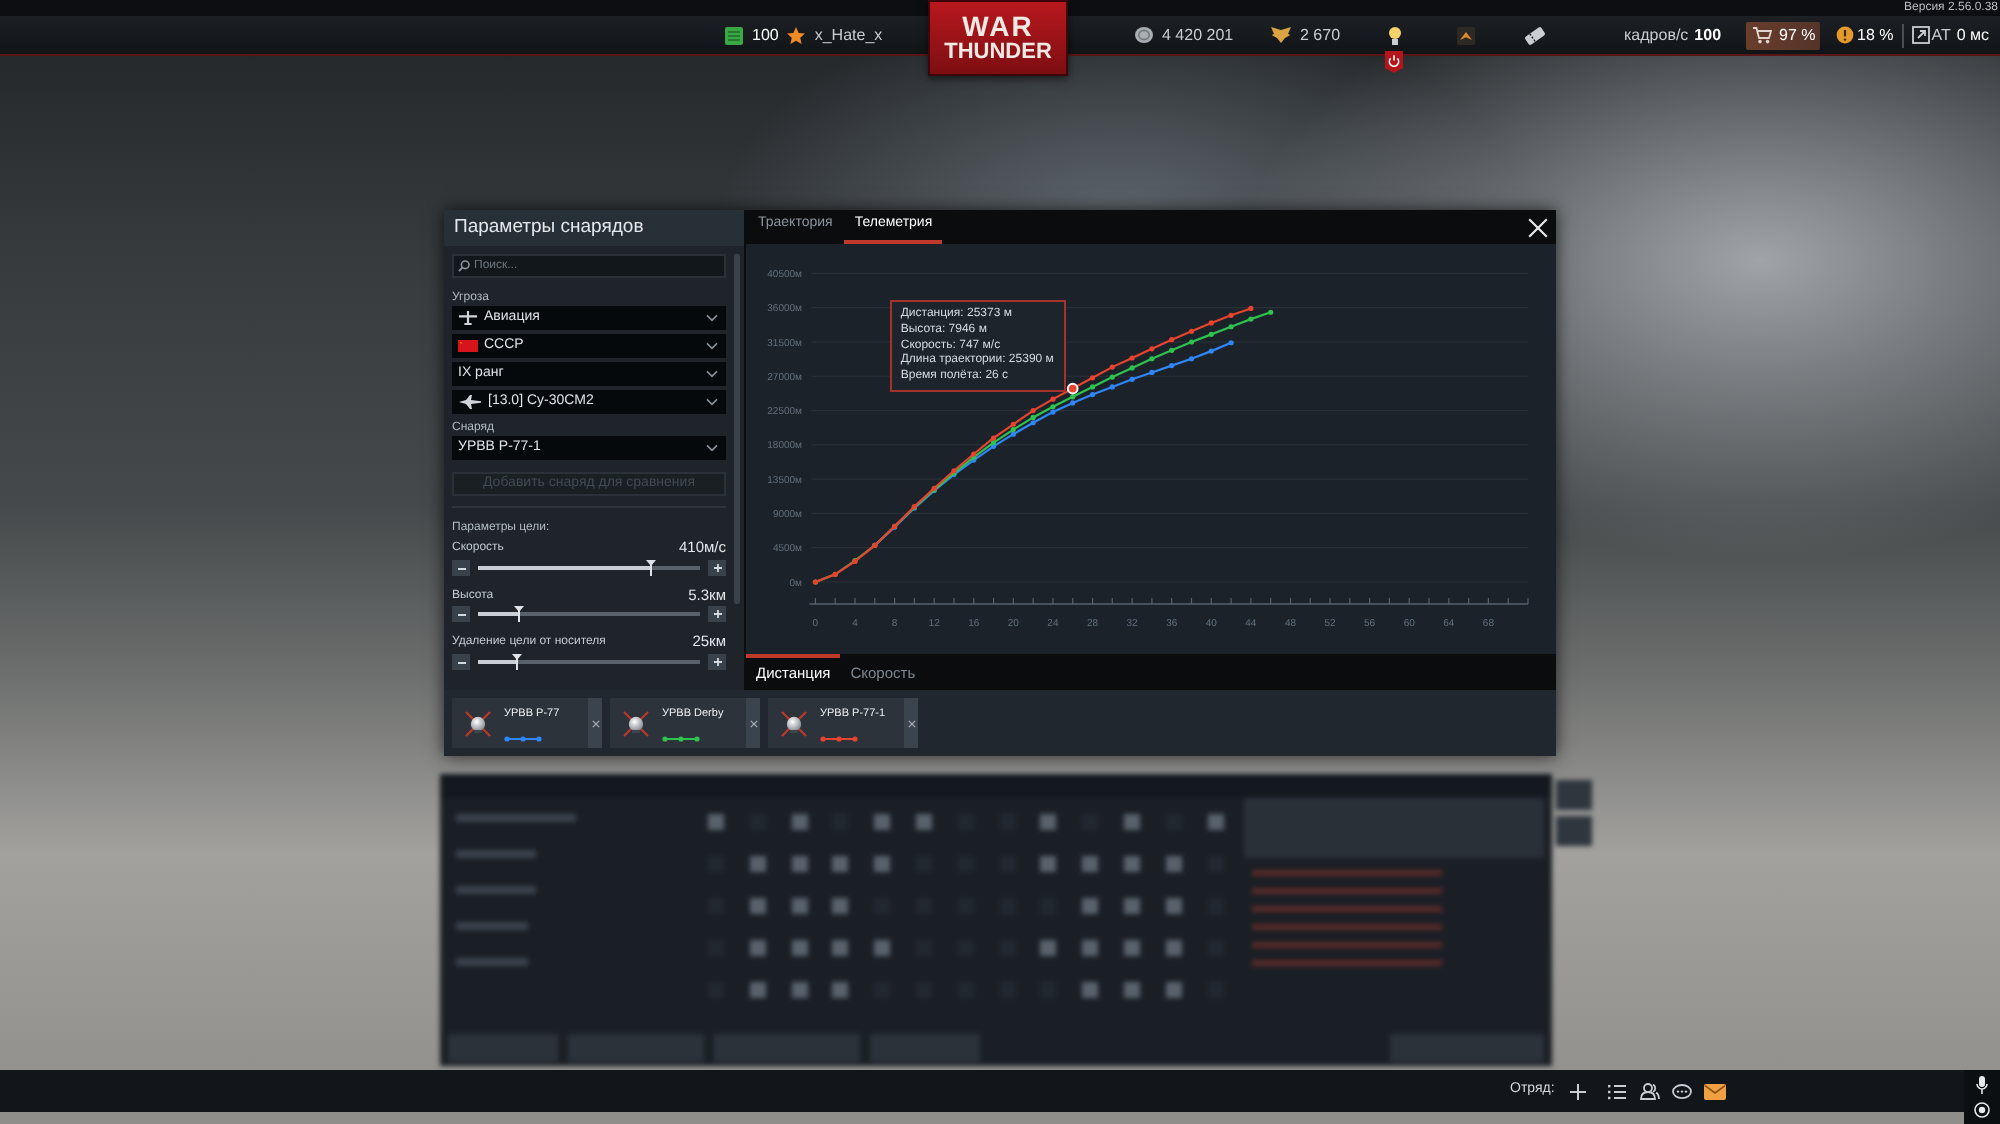 The width and height of the screenshot is (2000, 1124). Describe the element at coordinates (468, 346) in the screenshot. I see `flag-icon` at that location.